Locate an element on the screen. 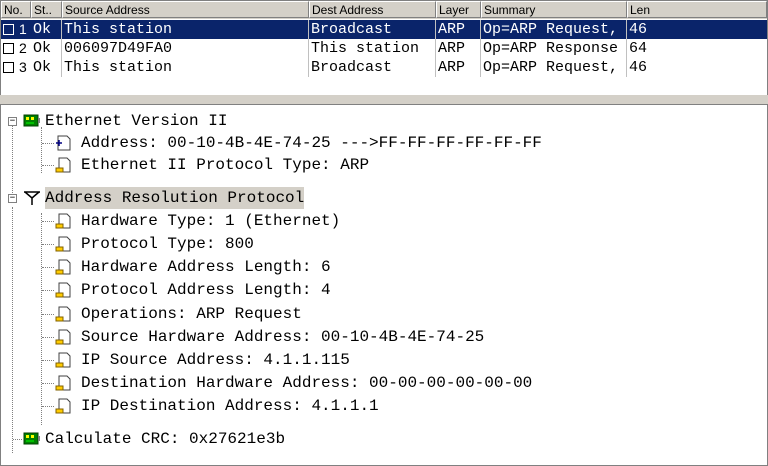 This screenshot has width=768, height=466. tree-node-label: Hardware Address Length: 6 is located at coordinates (206, 267).